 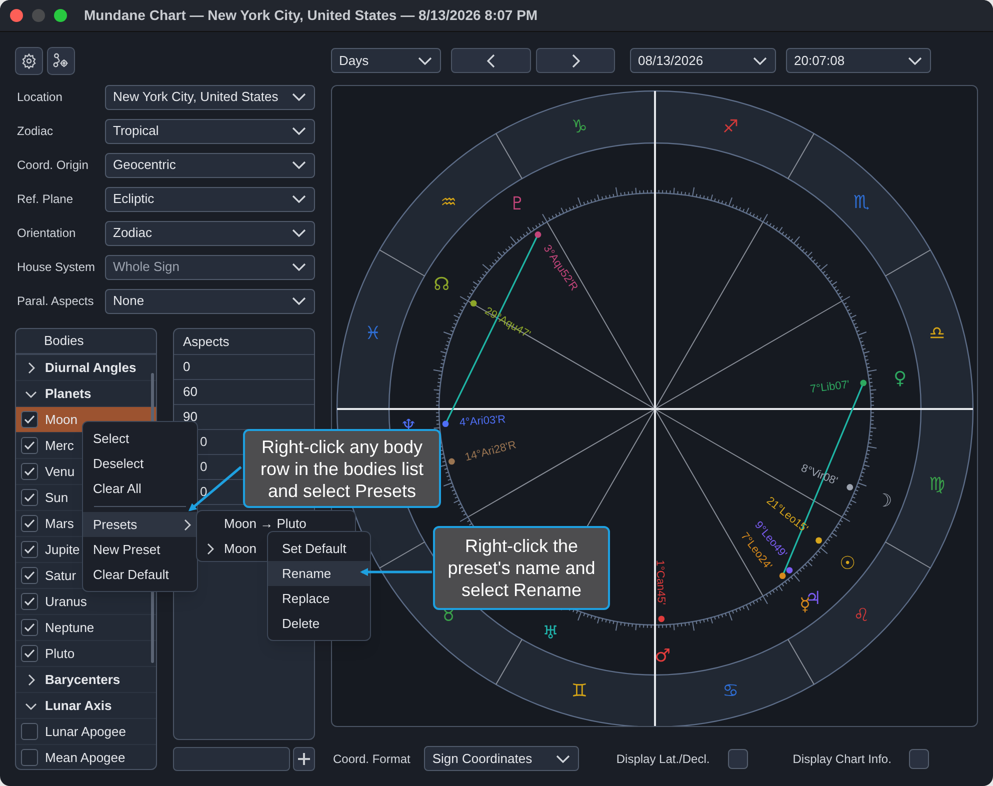 I want to click on body-label: Lunar Apogee, so click(x=85, y=731).